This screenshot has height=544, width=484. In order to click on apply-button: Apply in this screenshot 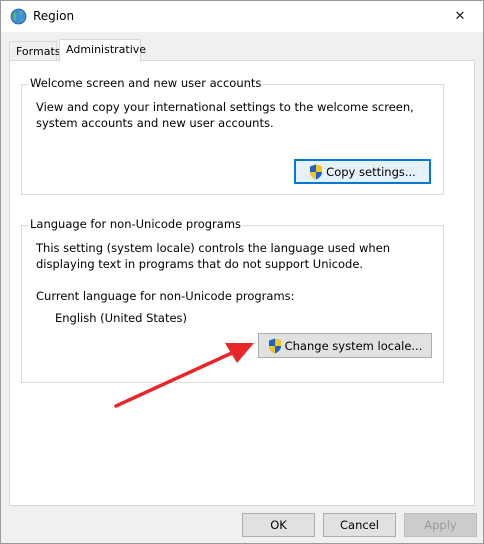, I will do `click(440, 525)`.